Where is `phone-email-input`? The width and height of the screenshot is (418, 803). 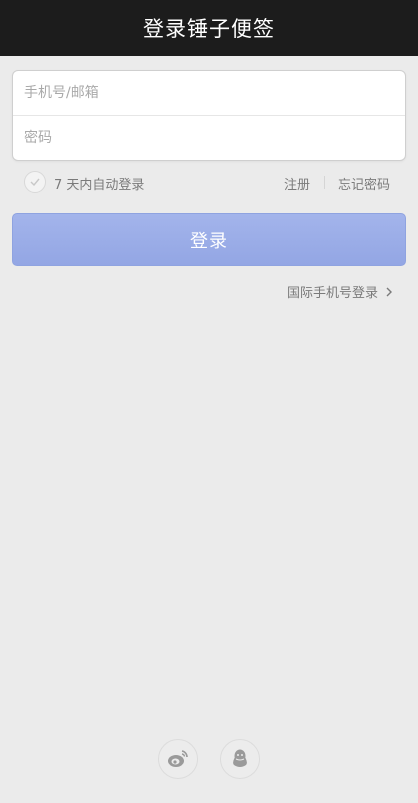 phone-email-input is located at coordinates (209, 93).